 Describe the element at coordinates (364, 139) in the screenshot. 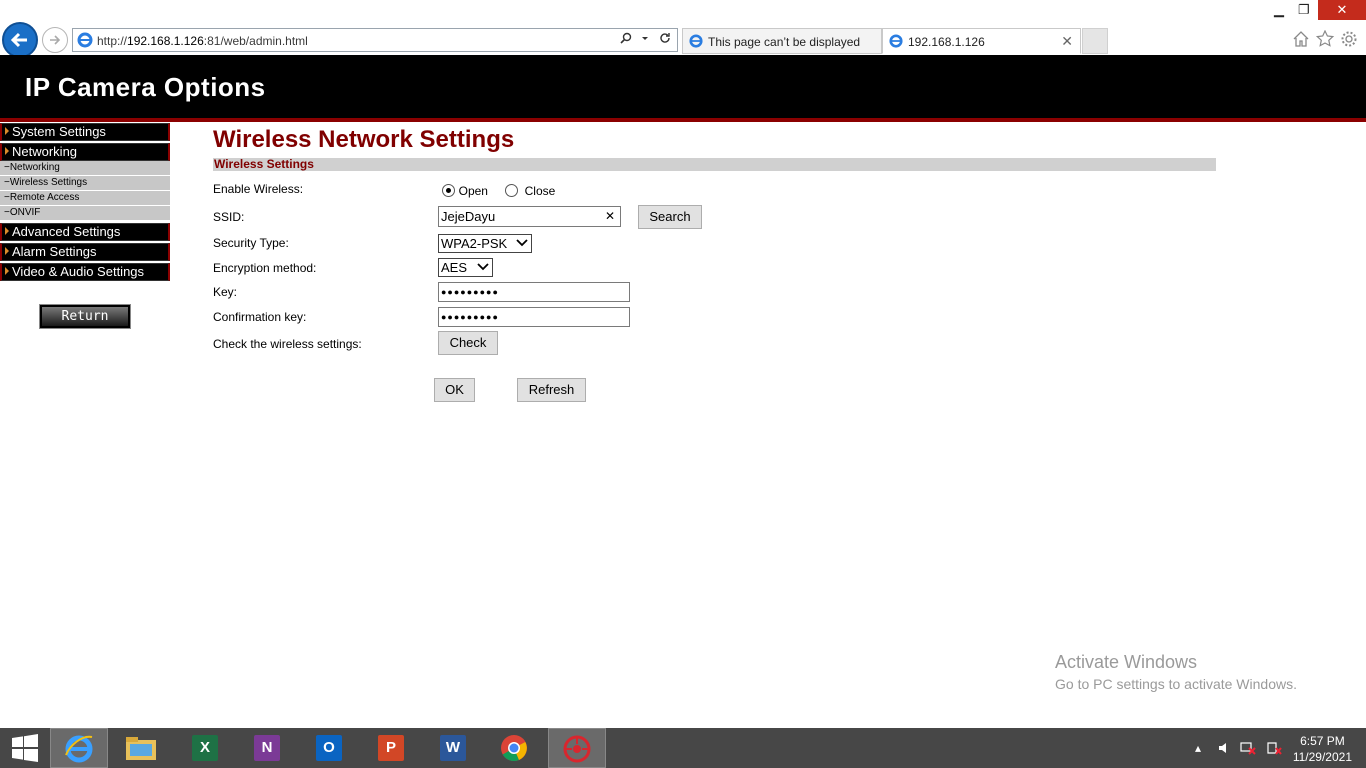

I see `section-title: Wireless Network Settings` at that location.